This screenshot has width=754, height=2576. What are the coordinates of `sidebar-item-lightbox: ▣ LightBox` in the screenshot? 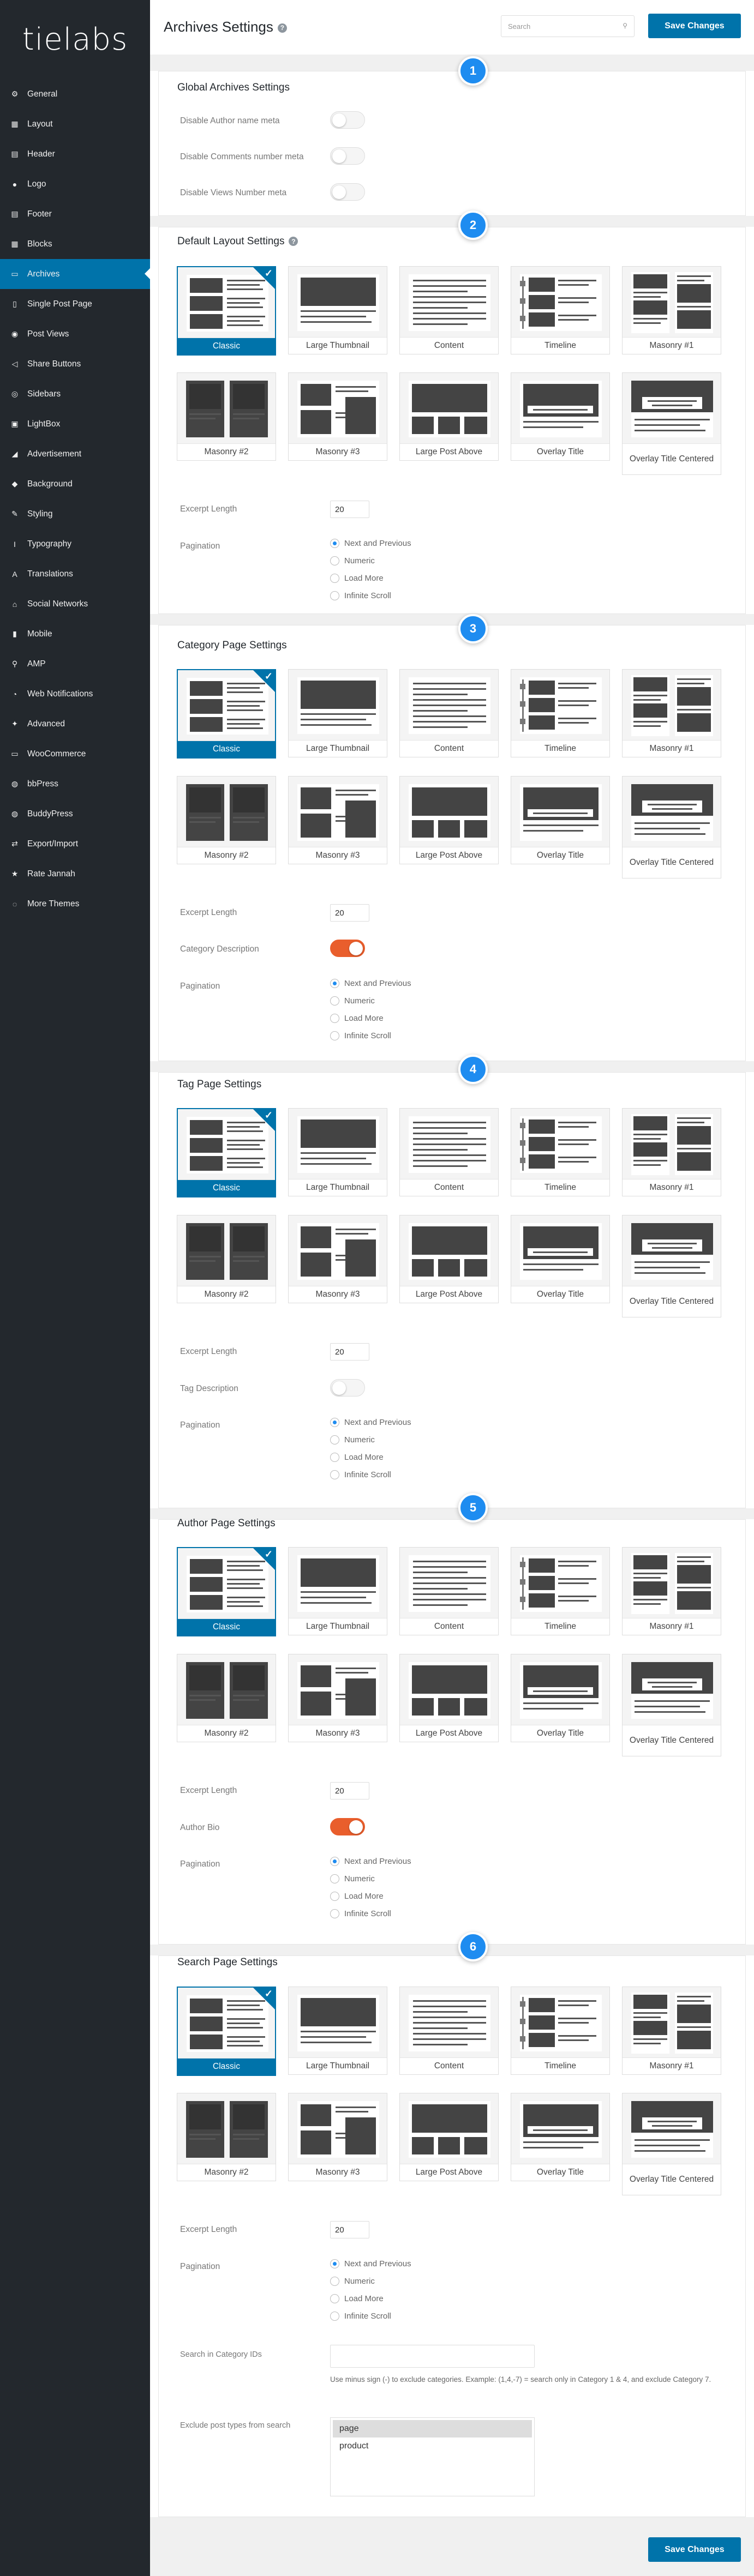 It's located at (75, 424).